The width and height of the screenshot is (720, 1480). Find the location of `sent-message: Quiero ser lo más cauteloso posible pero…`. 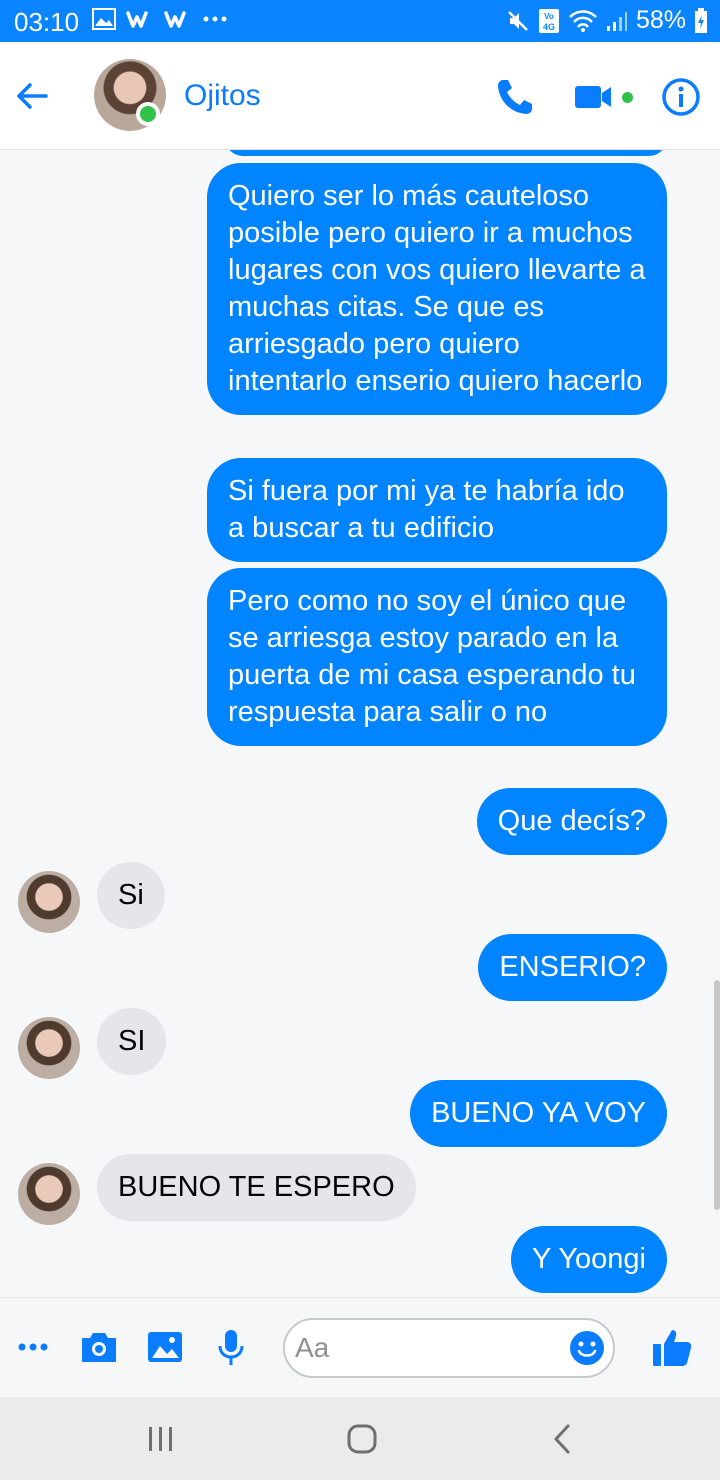

sent-message: Quiero ser lo más cauteloso posible pero… is located at coordinates (437, 289).